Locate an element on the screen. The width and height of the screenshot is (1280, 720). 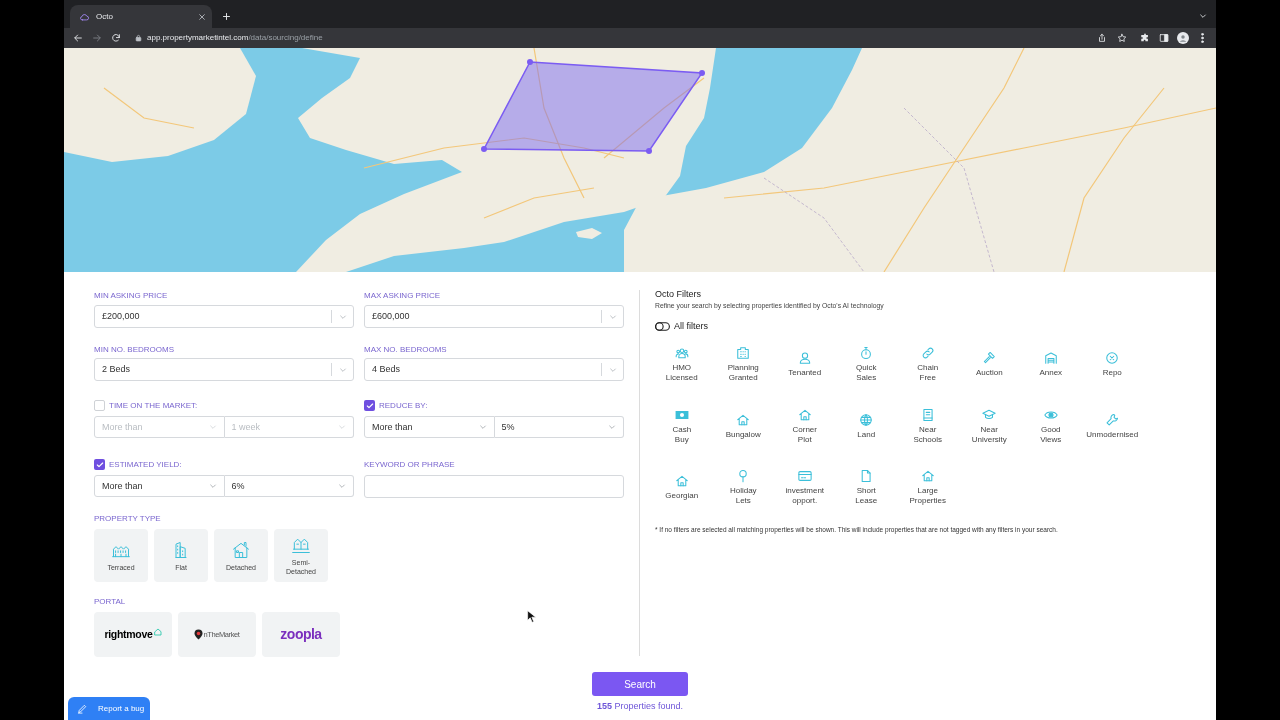
field-label: REDUCE BY: is located at coordinates (403, 405).